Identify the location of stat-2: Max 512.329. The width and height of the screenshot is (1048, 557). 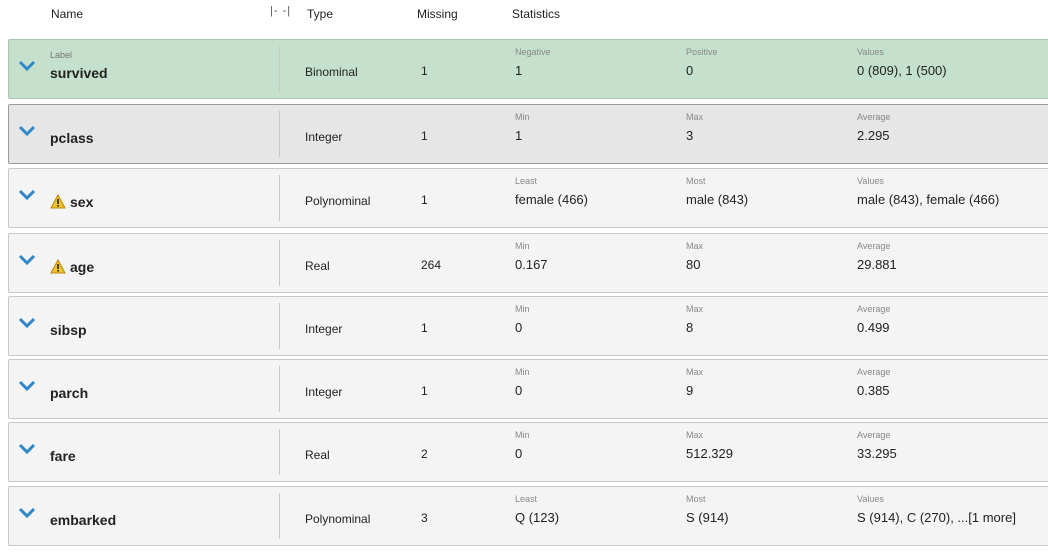
(709, 445).